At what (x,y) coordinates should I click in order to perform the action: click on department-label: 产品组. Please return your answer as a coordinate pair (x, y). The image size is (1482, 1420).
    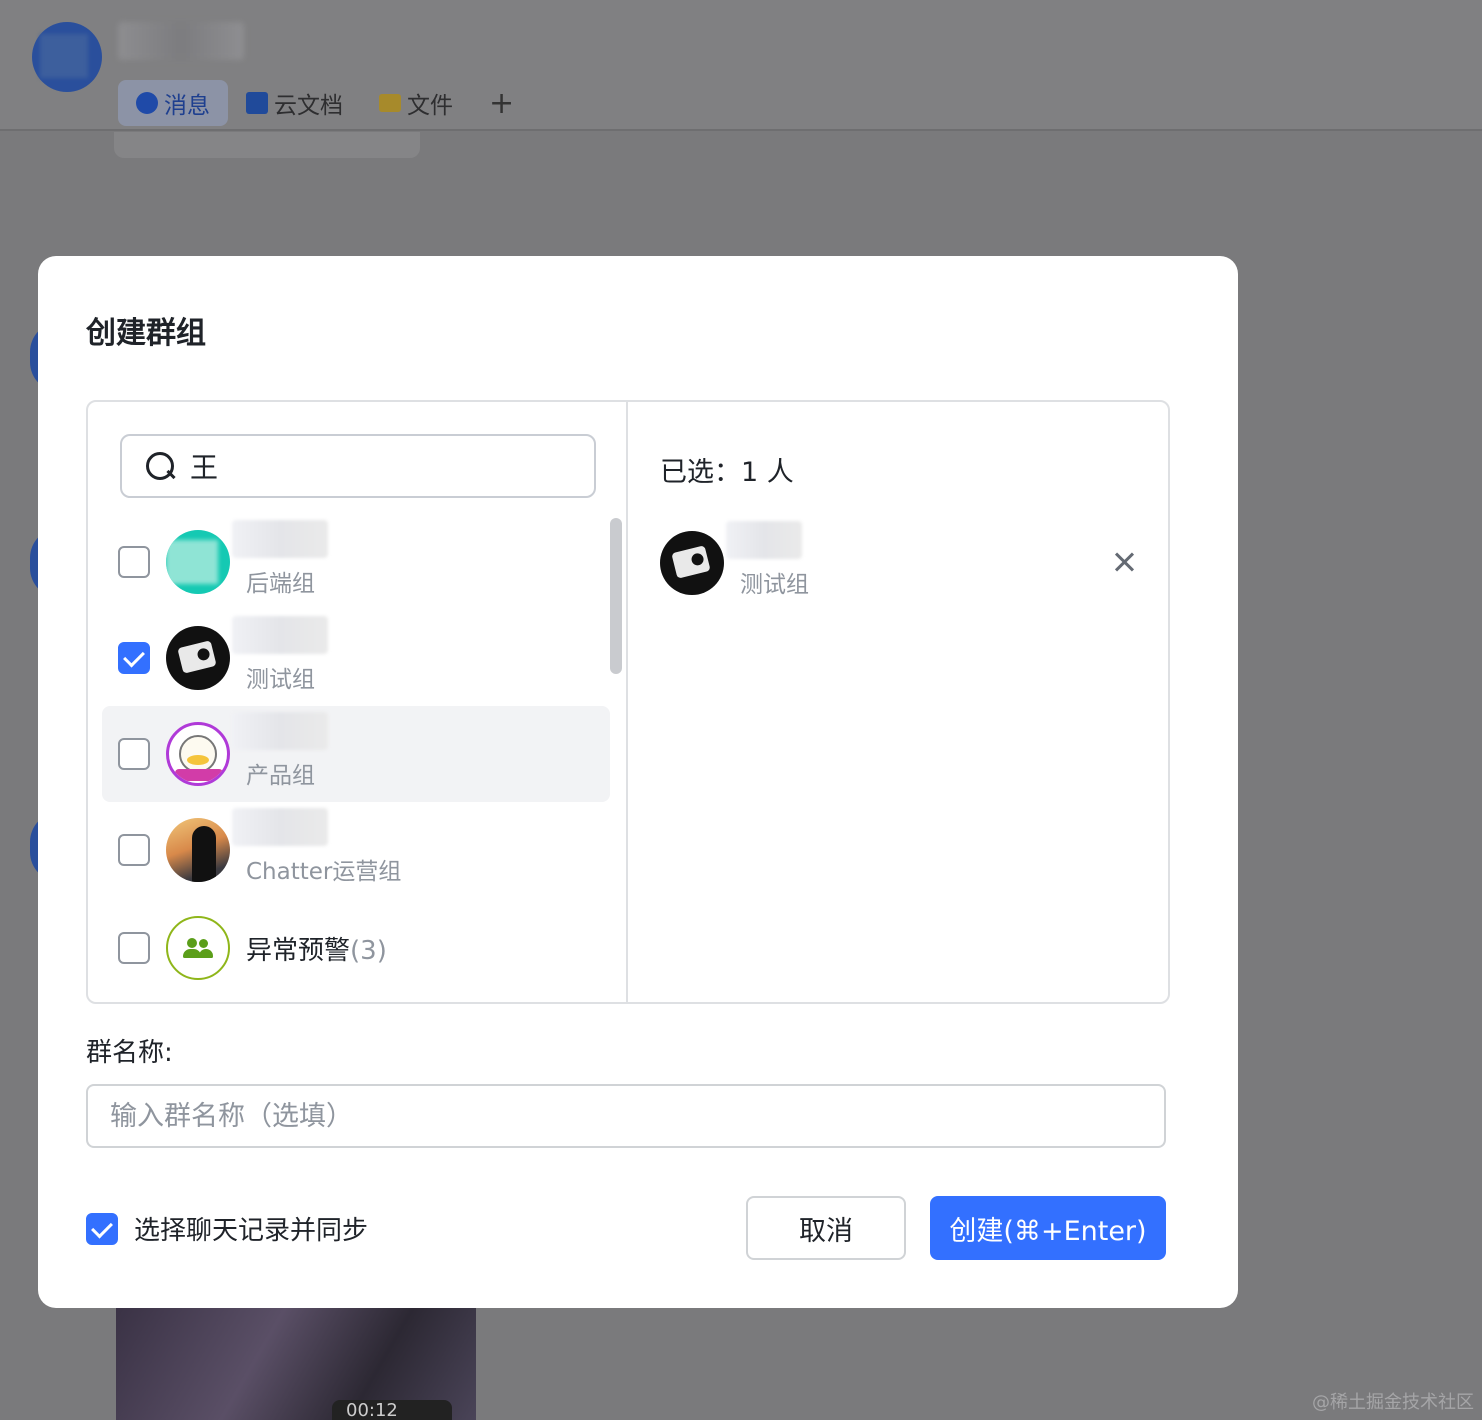
    Looking at the image, I should click on (280, 776).